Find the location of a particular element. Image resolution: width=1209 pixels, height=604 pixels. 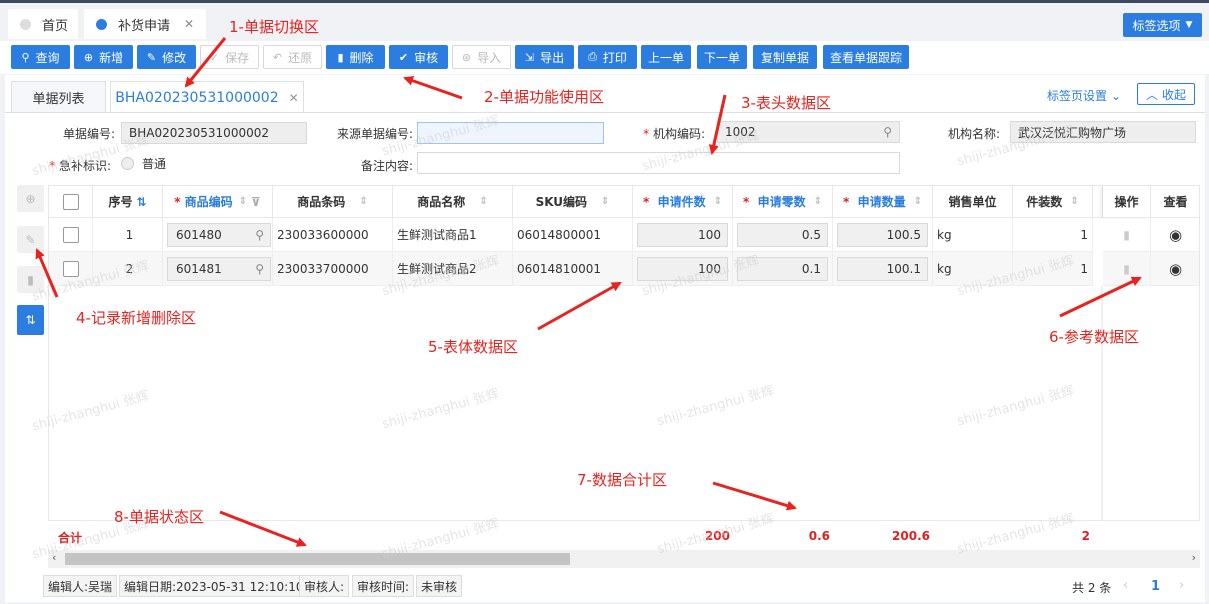

annotation-8: 8-单据状态区 is located at coordinates (159, 517).